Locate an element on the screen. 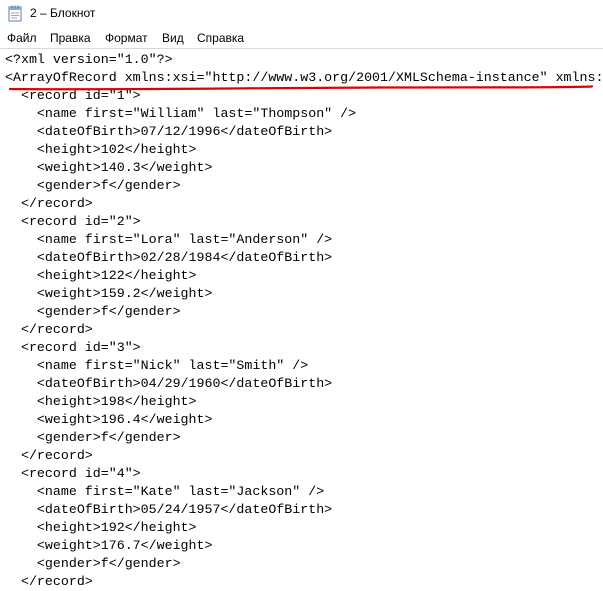  code-line: <weight>176.7</weight> is located at coordinates (109, 545).